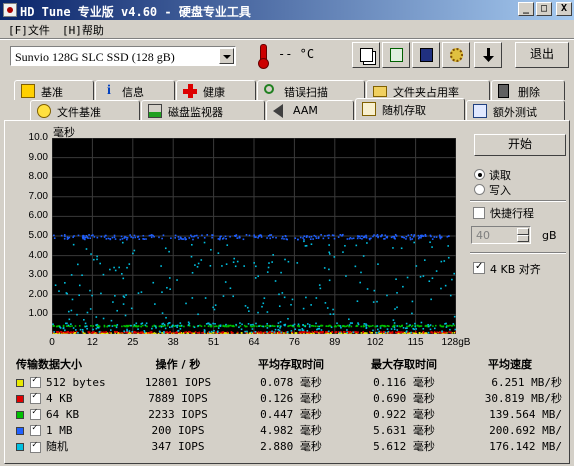 The width and height of the screenshot is (574, 466). Describe the element at coordinates (54, 90) in the screenshot. I see `tab-benchmark: 基准` at that location.